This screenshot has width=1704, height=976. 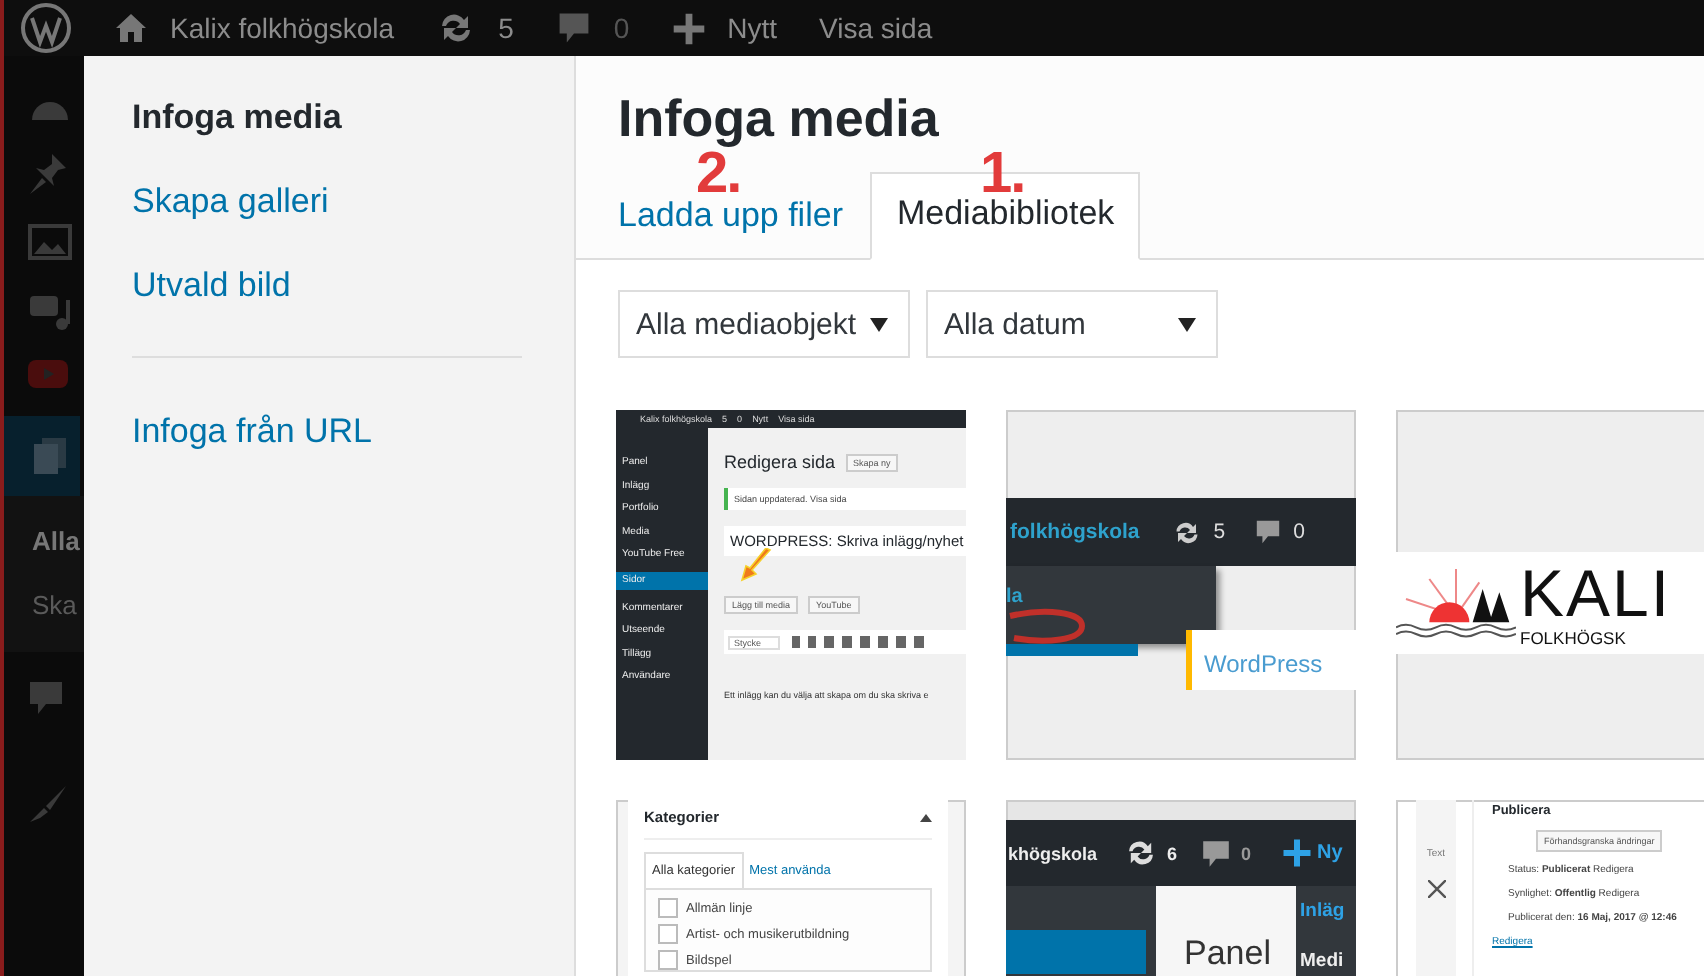 What do you see at coordinates (1181, 585) in the screenshot?
I see `media-thumbnail: folkhögskola 5 0 la WordPress` at bounding box center [1181, 585].